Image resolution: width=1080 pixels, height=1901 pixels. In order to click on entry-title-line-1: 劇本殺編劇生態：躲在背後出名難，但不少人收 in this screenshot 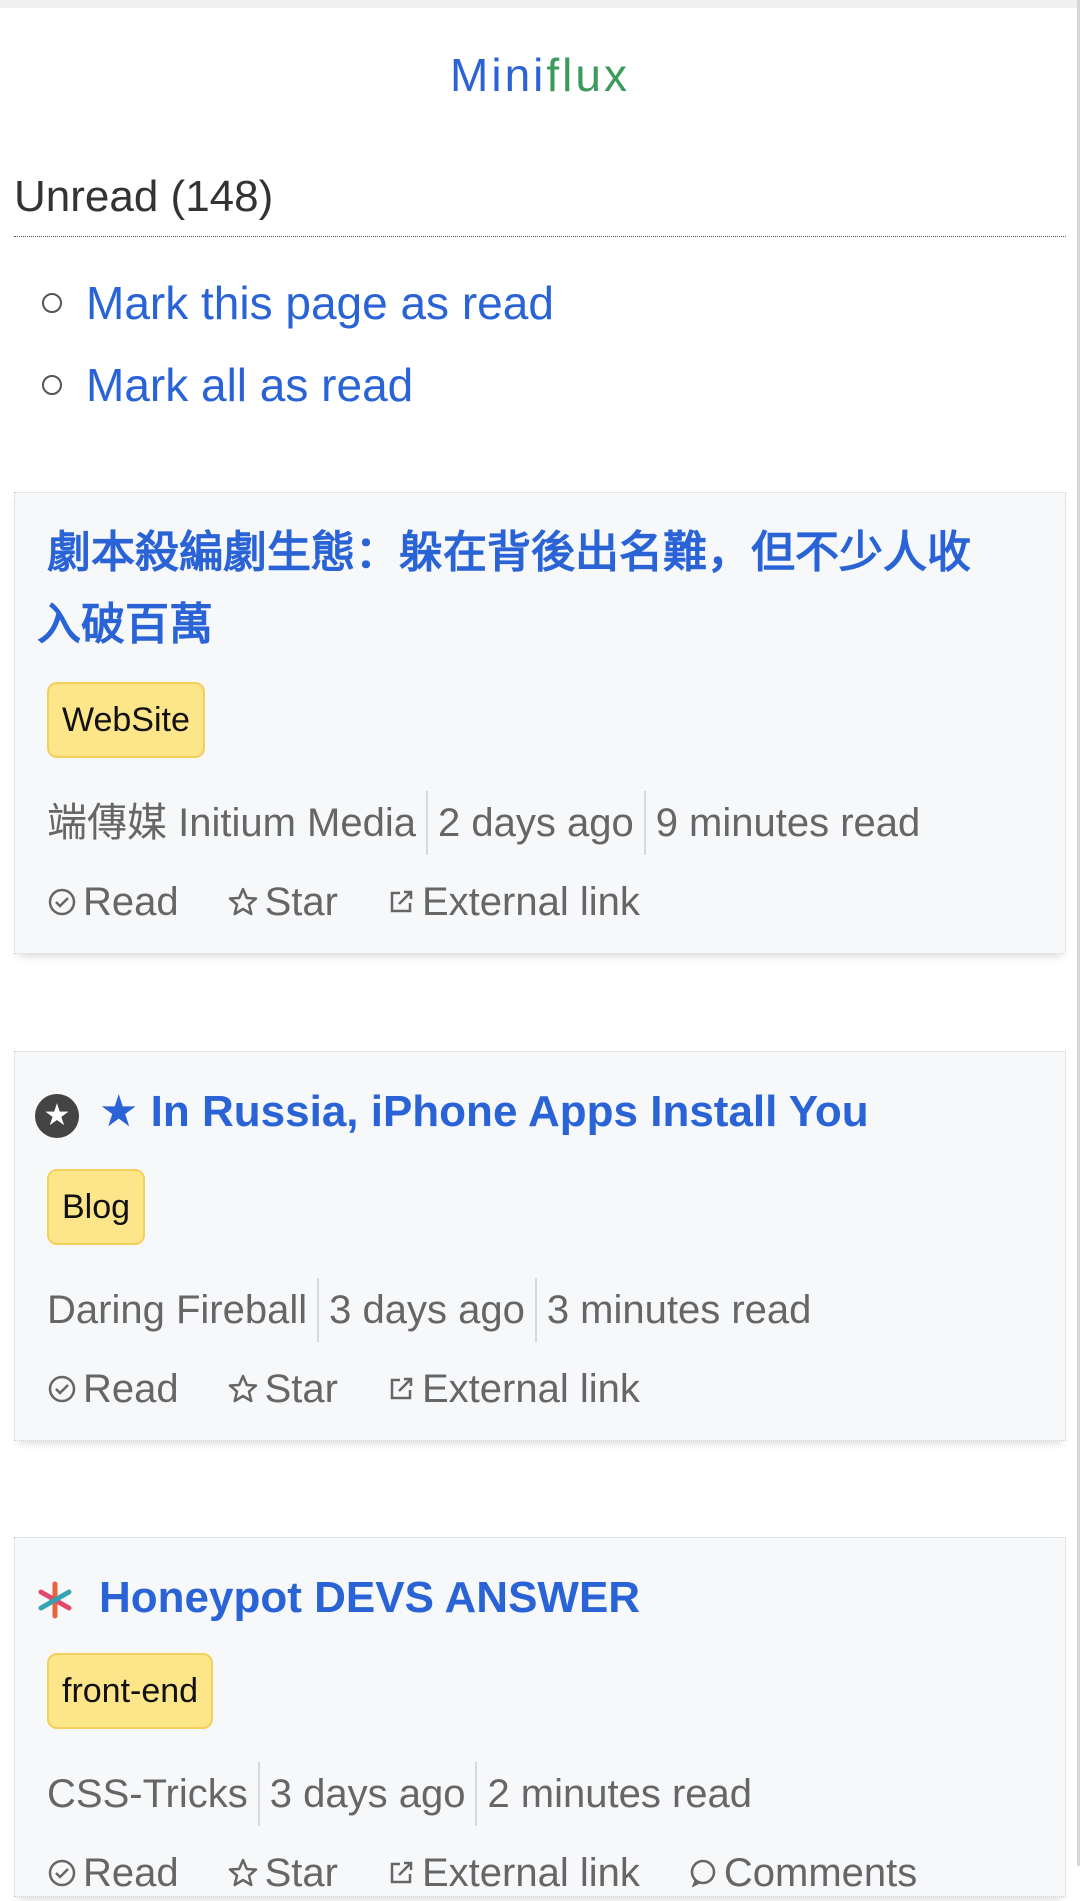, I will do `click(509, 552)`.